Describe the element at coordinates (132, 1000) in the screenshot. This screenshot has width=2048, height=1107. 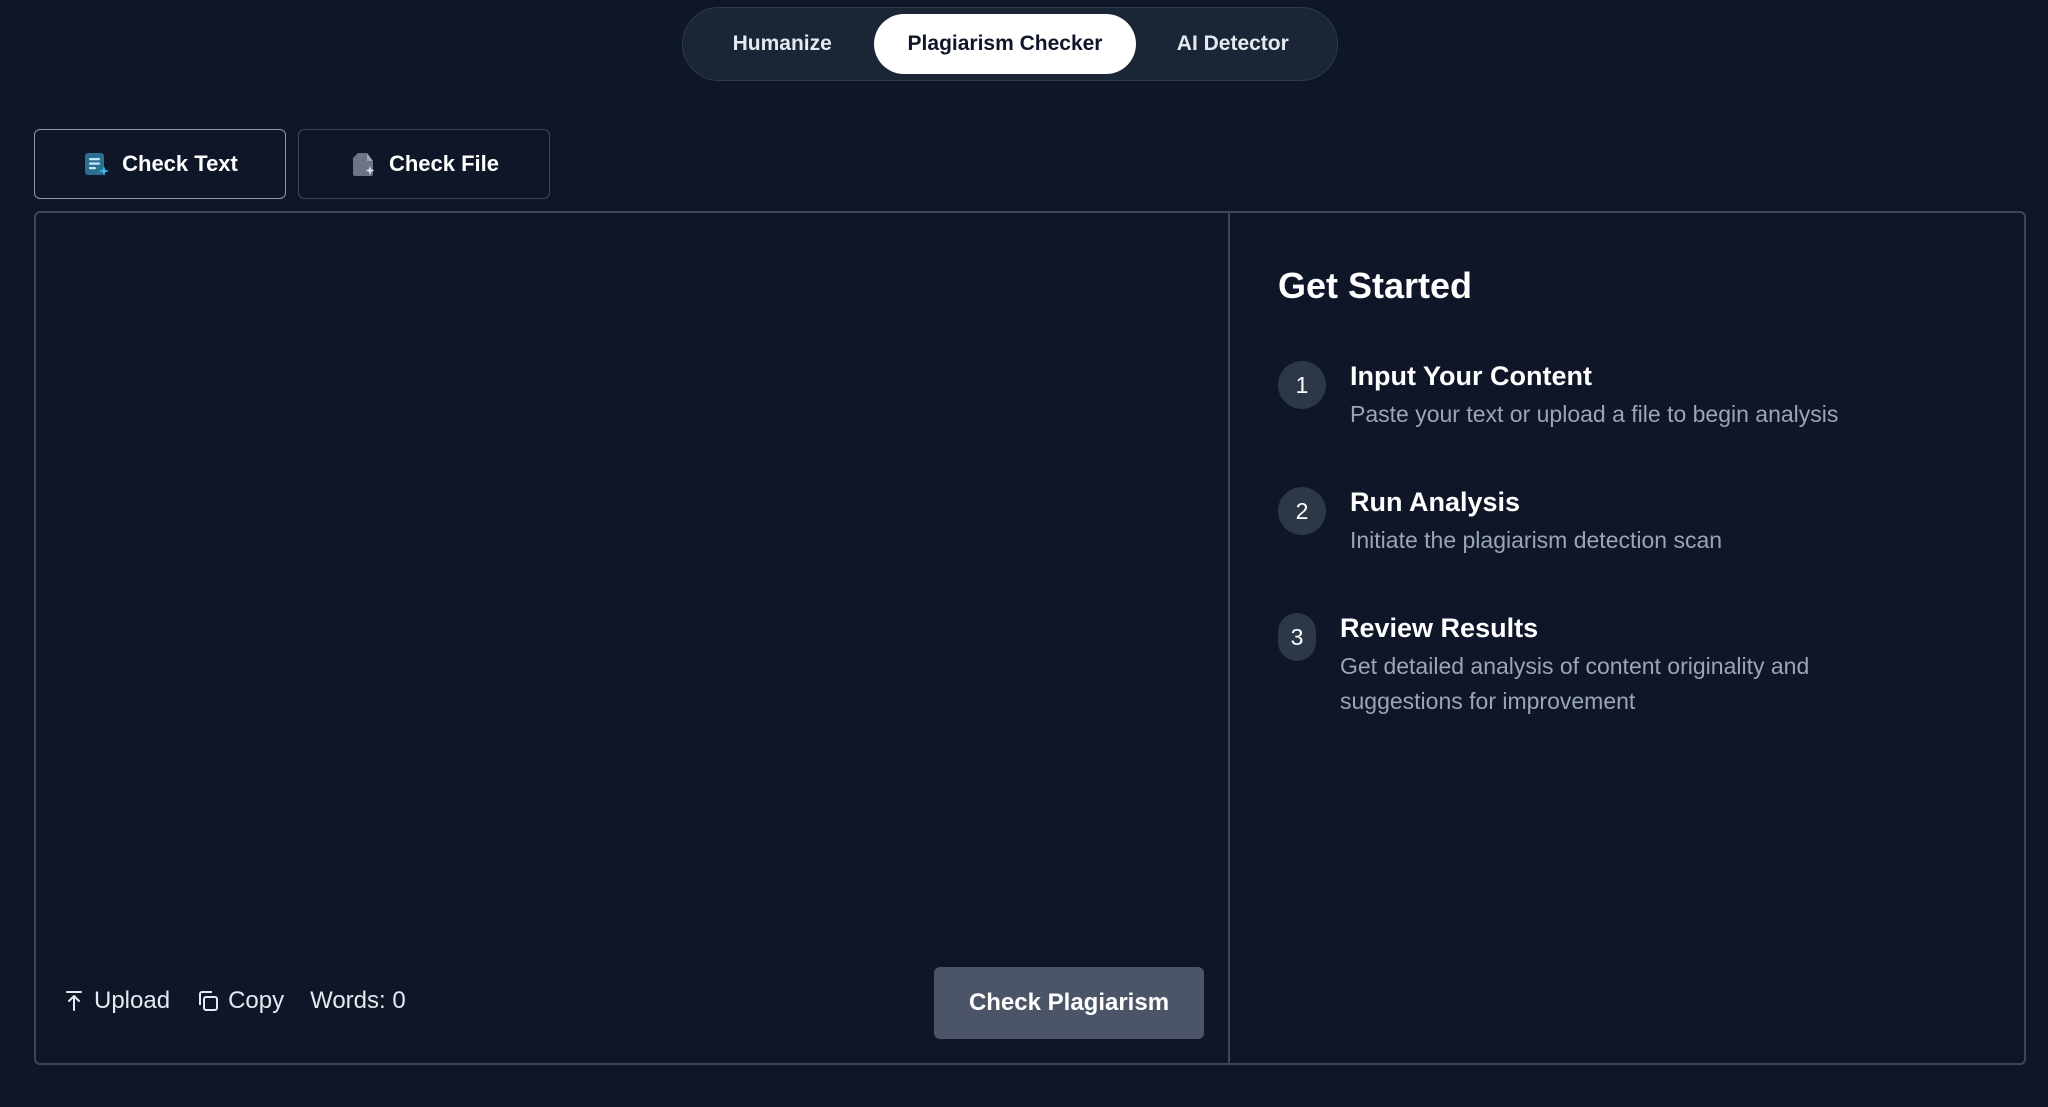
I see `upload-label: Upload` at that location.